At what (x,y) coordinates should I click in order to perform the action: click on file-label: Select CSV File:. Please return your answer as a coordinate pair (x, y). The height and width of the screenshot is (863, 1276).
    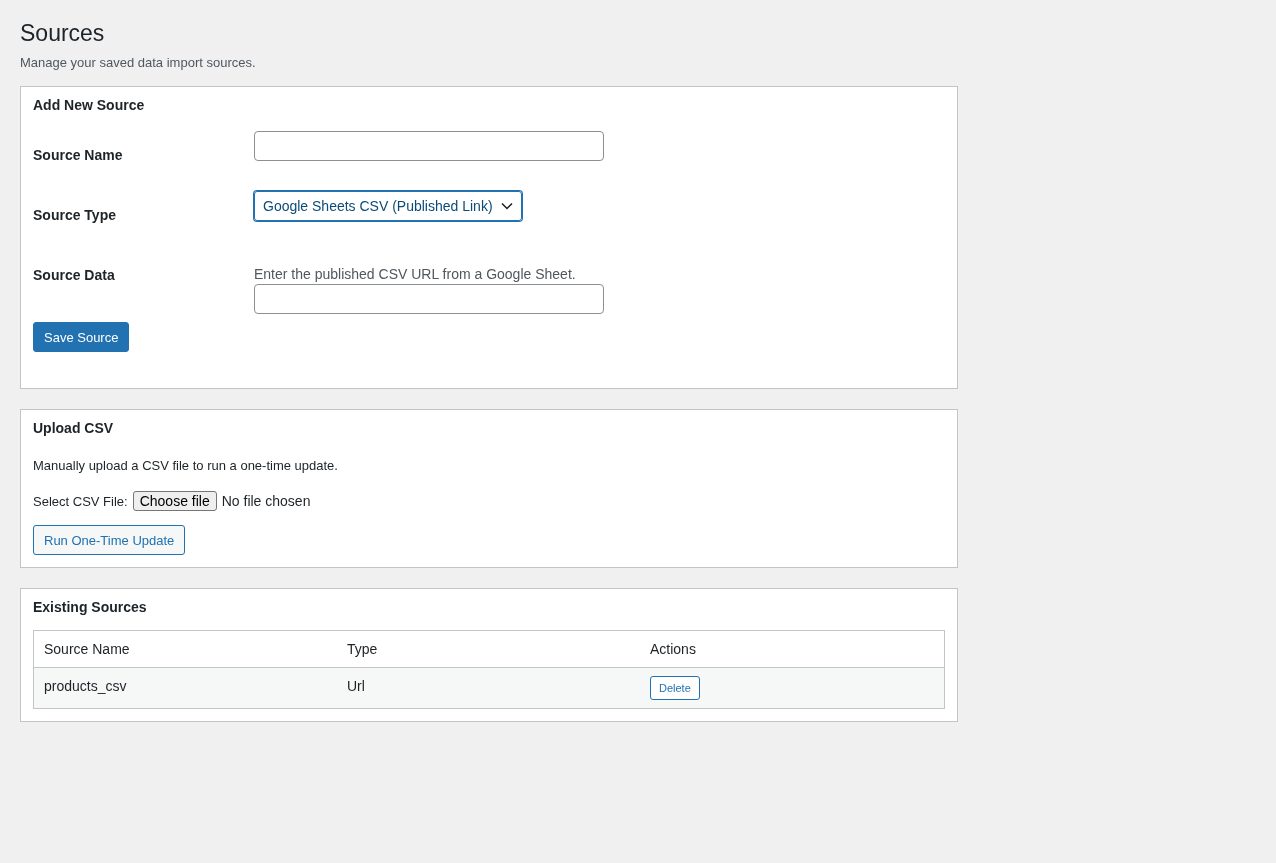
    Looking at the image, I should click on (80, 501).